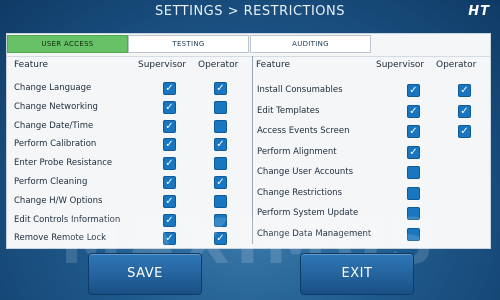 Image resolution: width=500 pixels, height=300 pixels. I want to click on left-supervisor-header: Supervisor, so click(162, 65).